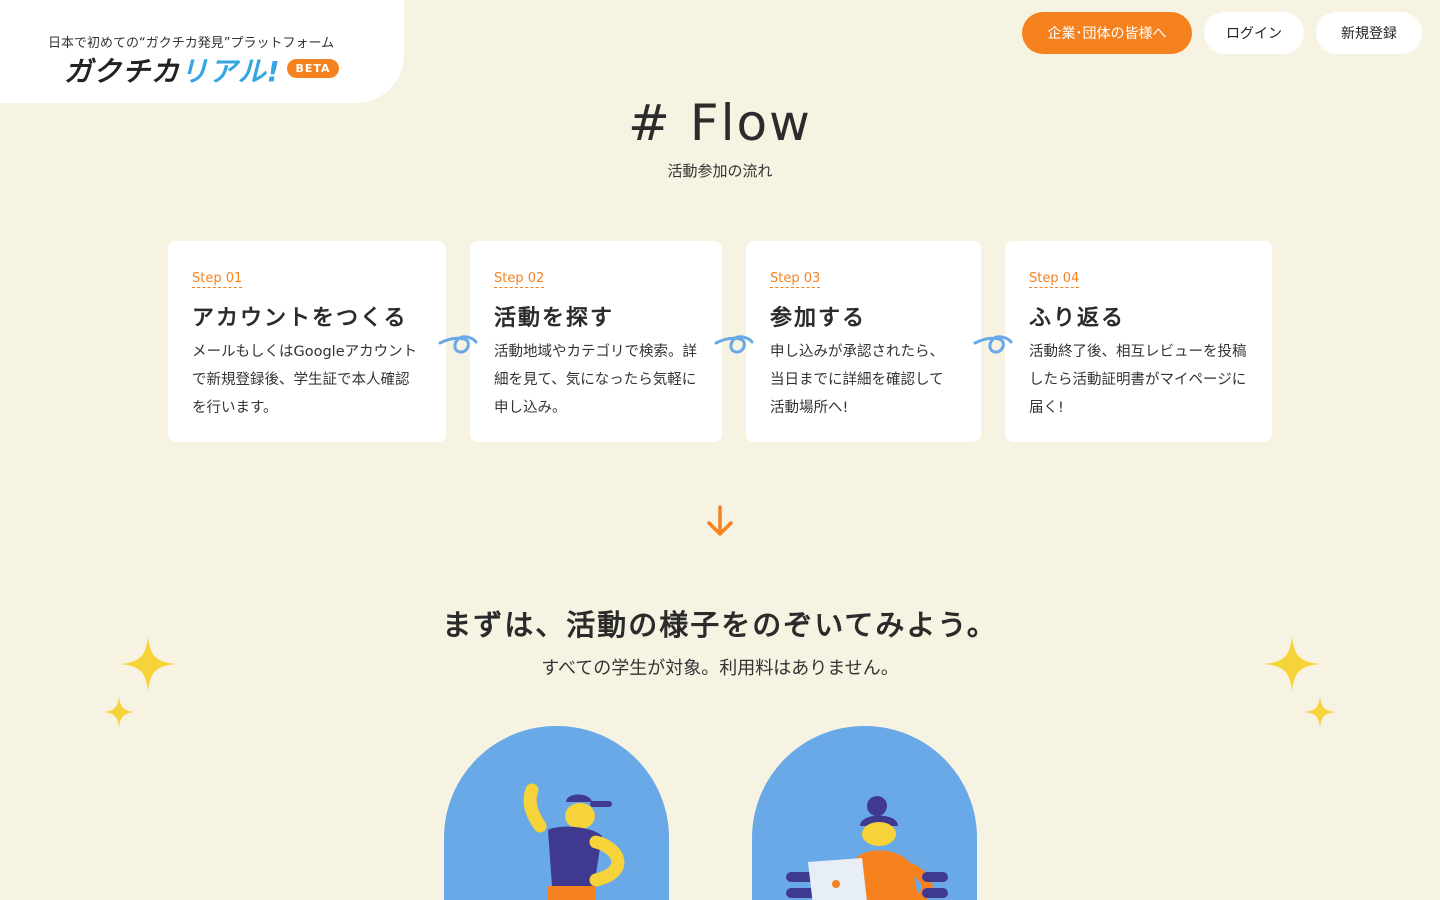 The image size is (1440, 900). What do you see at coordinates (554, 318) in the screenshot?
I see `step-title: 活動を探す` at bounding box center [554, 318].